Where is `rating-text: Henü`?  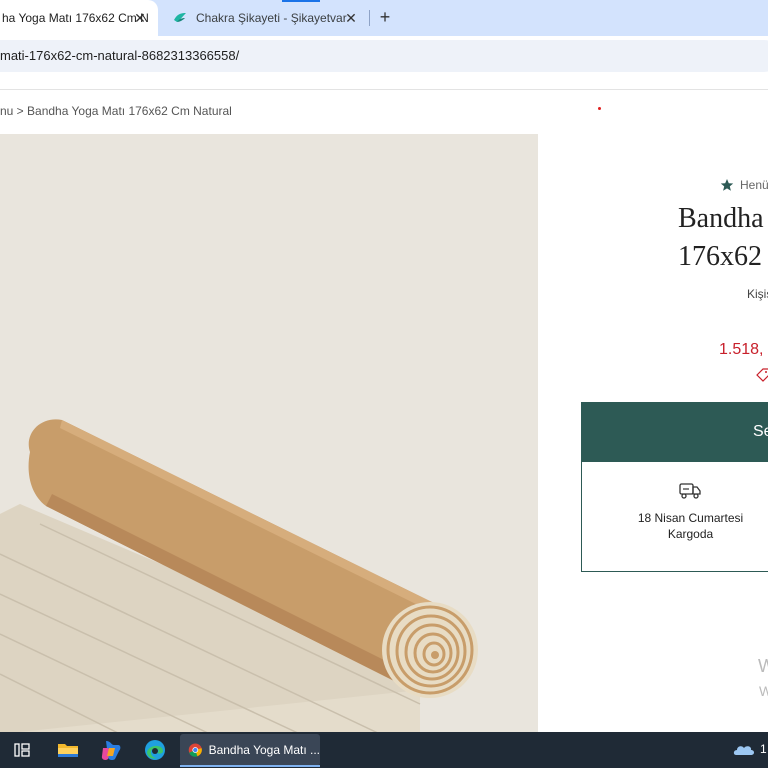 rating-text: Henü is located at coordinates (754, 185).